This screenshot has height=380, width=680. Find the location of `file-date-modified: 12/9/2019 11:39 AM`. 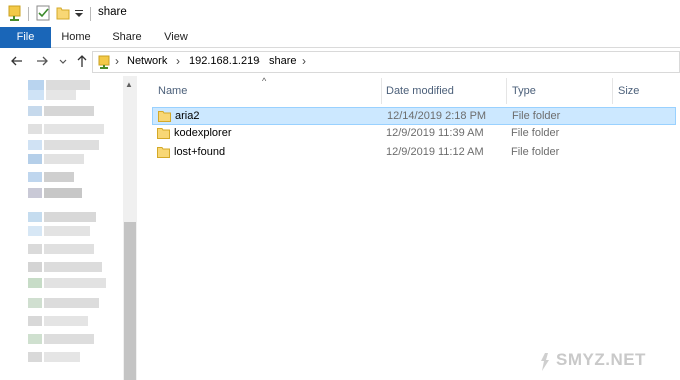

file-date-modified: 12/9/2019 11:39 AM is located at coordinates (435, 133).